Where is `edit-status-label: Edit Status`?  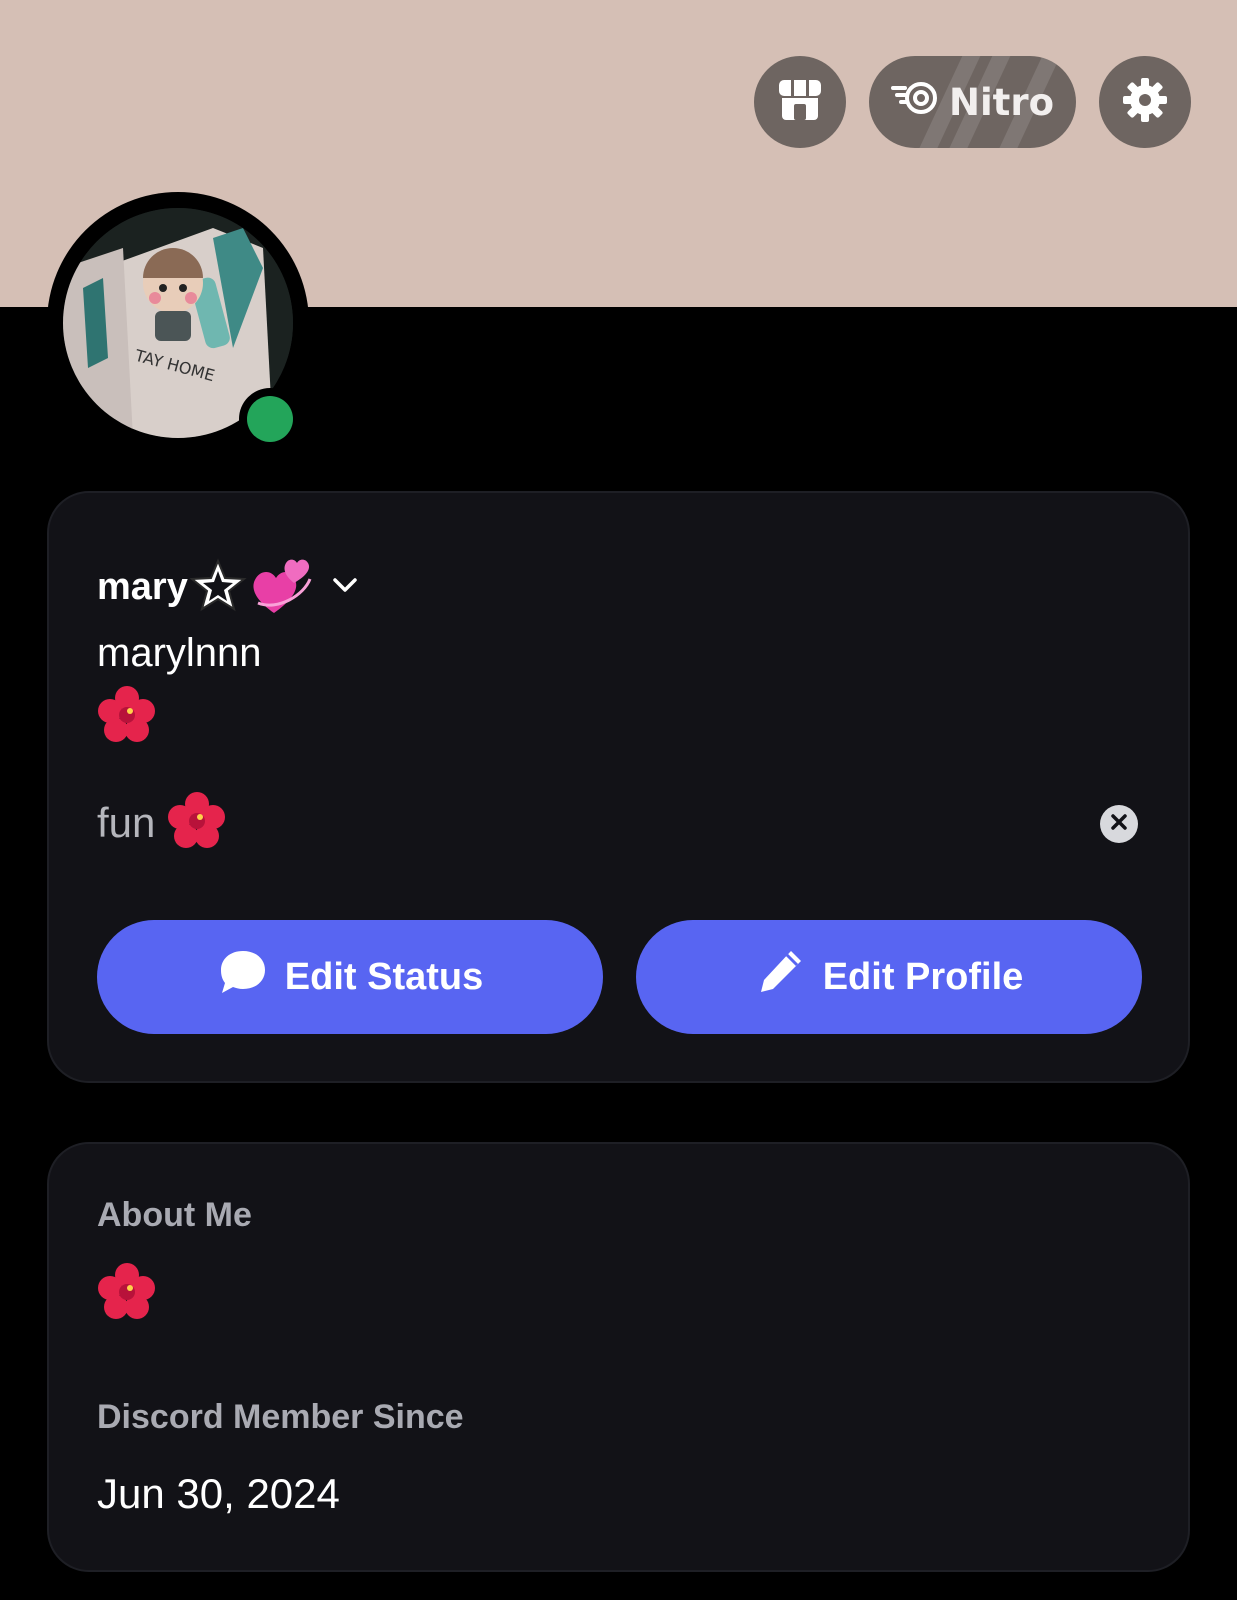 edit-status-label: Edit Status is located at coordinates (384, 976).